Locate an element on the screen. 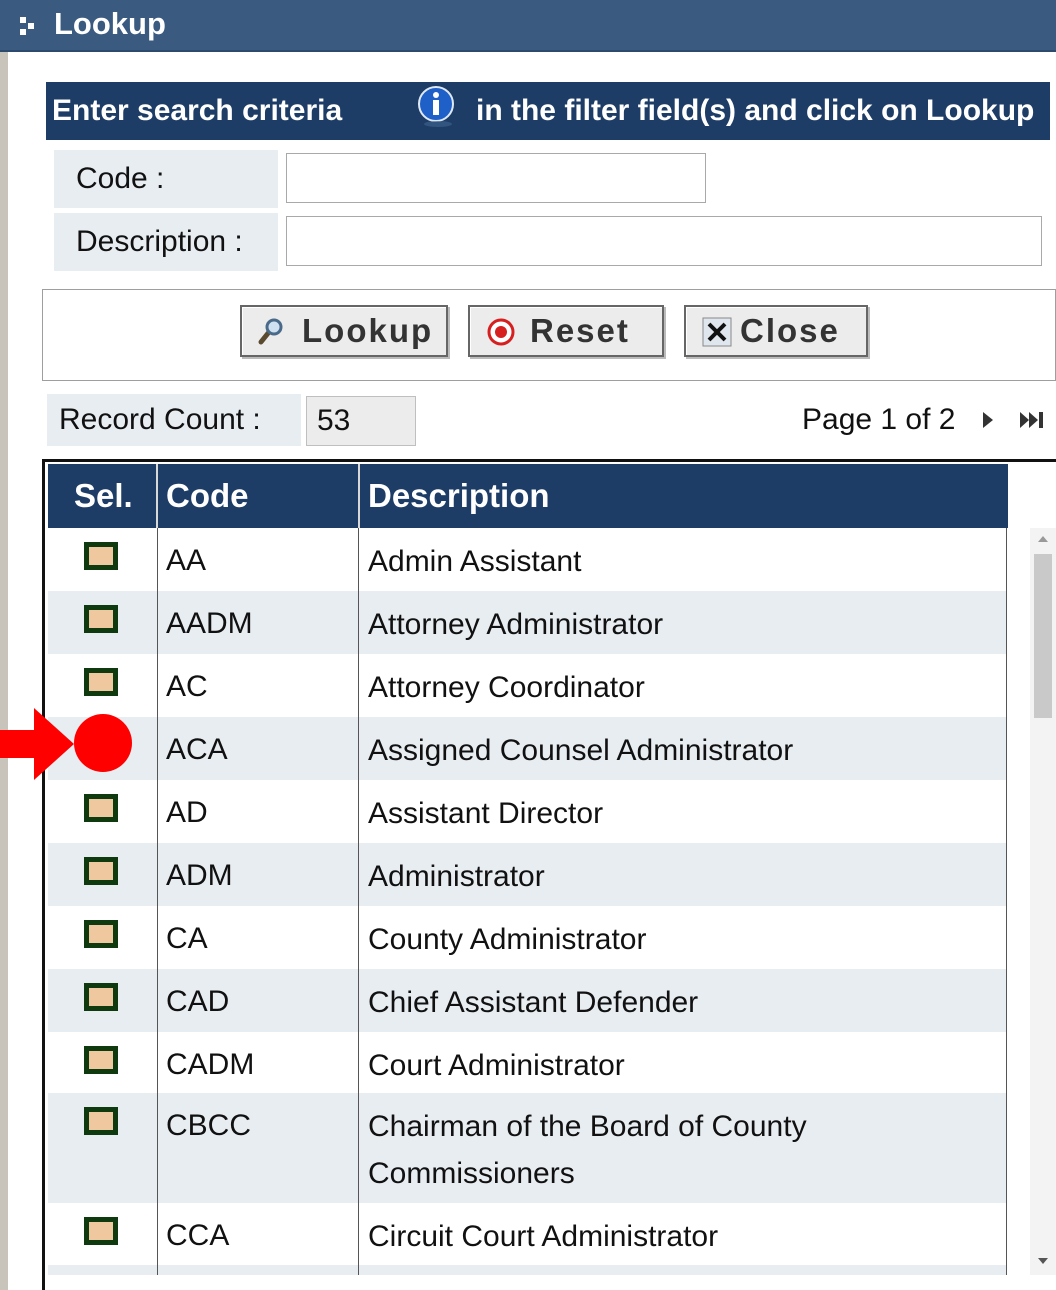 The width and height of the screenshot is (1056, 1290). header-sel: Sel. is located at coordinates (103, 495).